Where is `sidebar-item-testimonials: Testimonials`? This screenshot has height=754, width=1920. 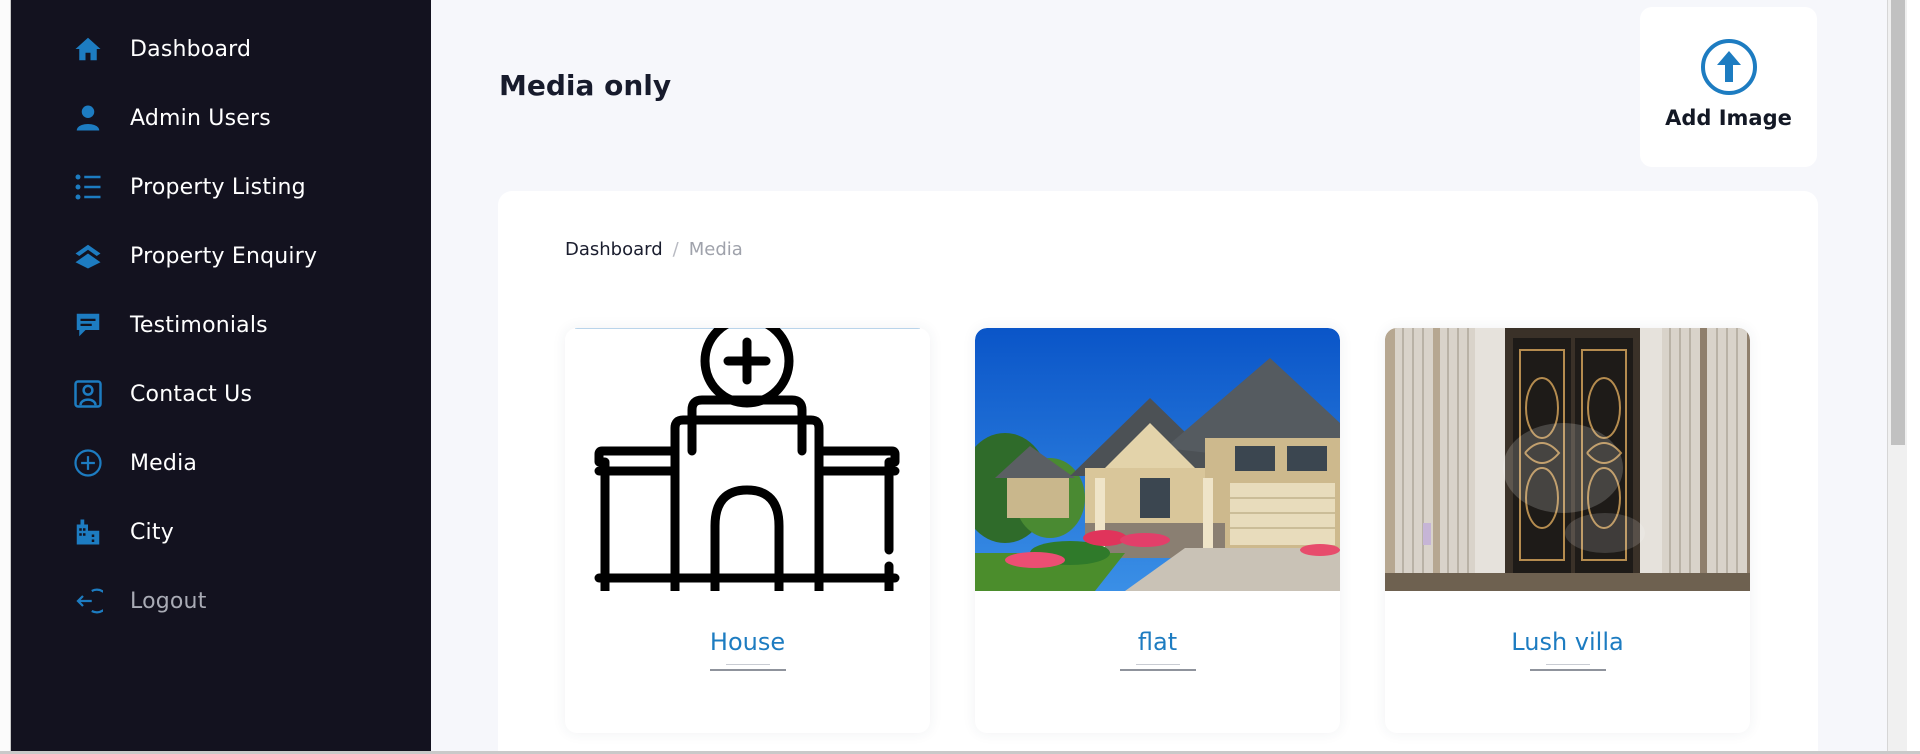
sidebar-item-testimonials: Testimonials is located at coordinates (169, 325).